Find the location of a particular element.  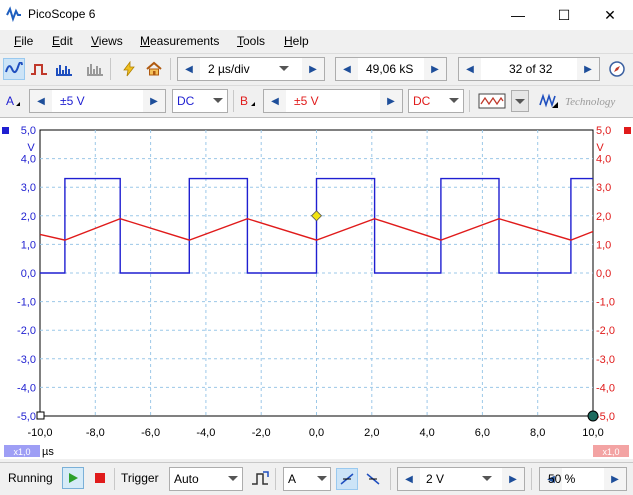

trigger-source-select: A is located at coordinates (307, 479).